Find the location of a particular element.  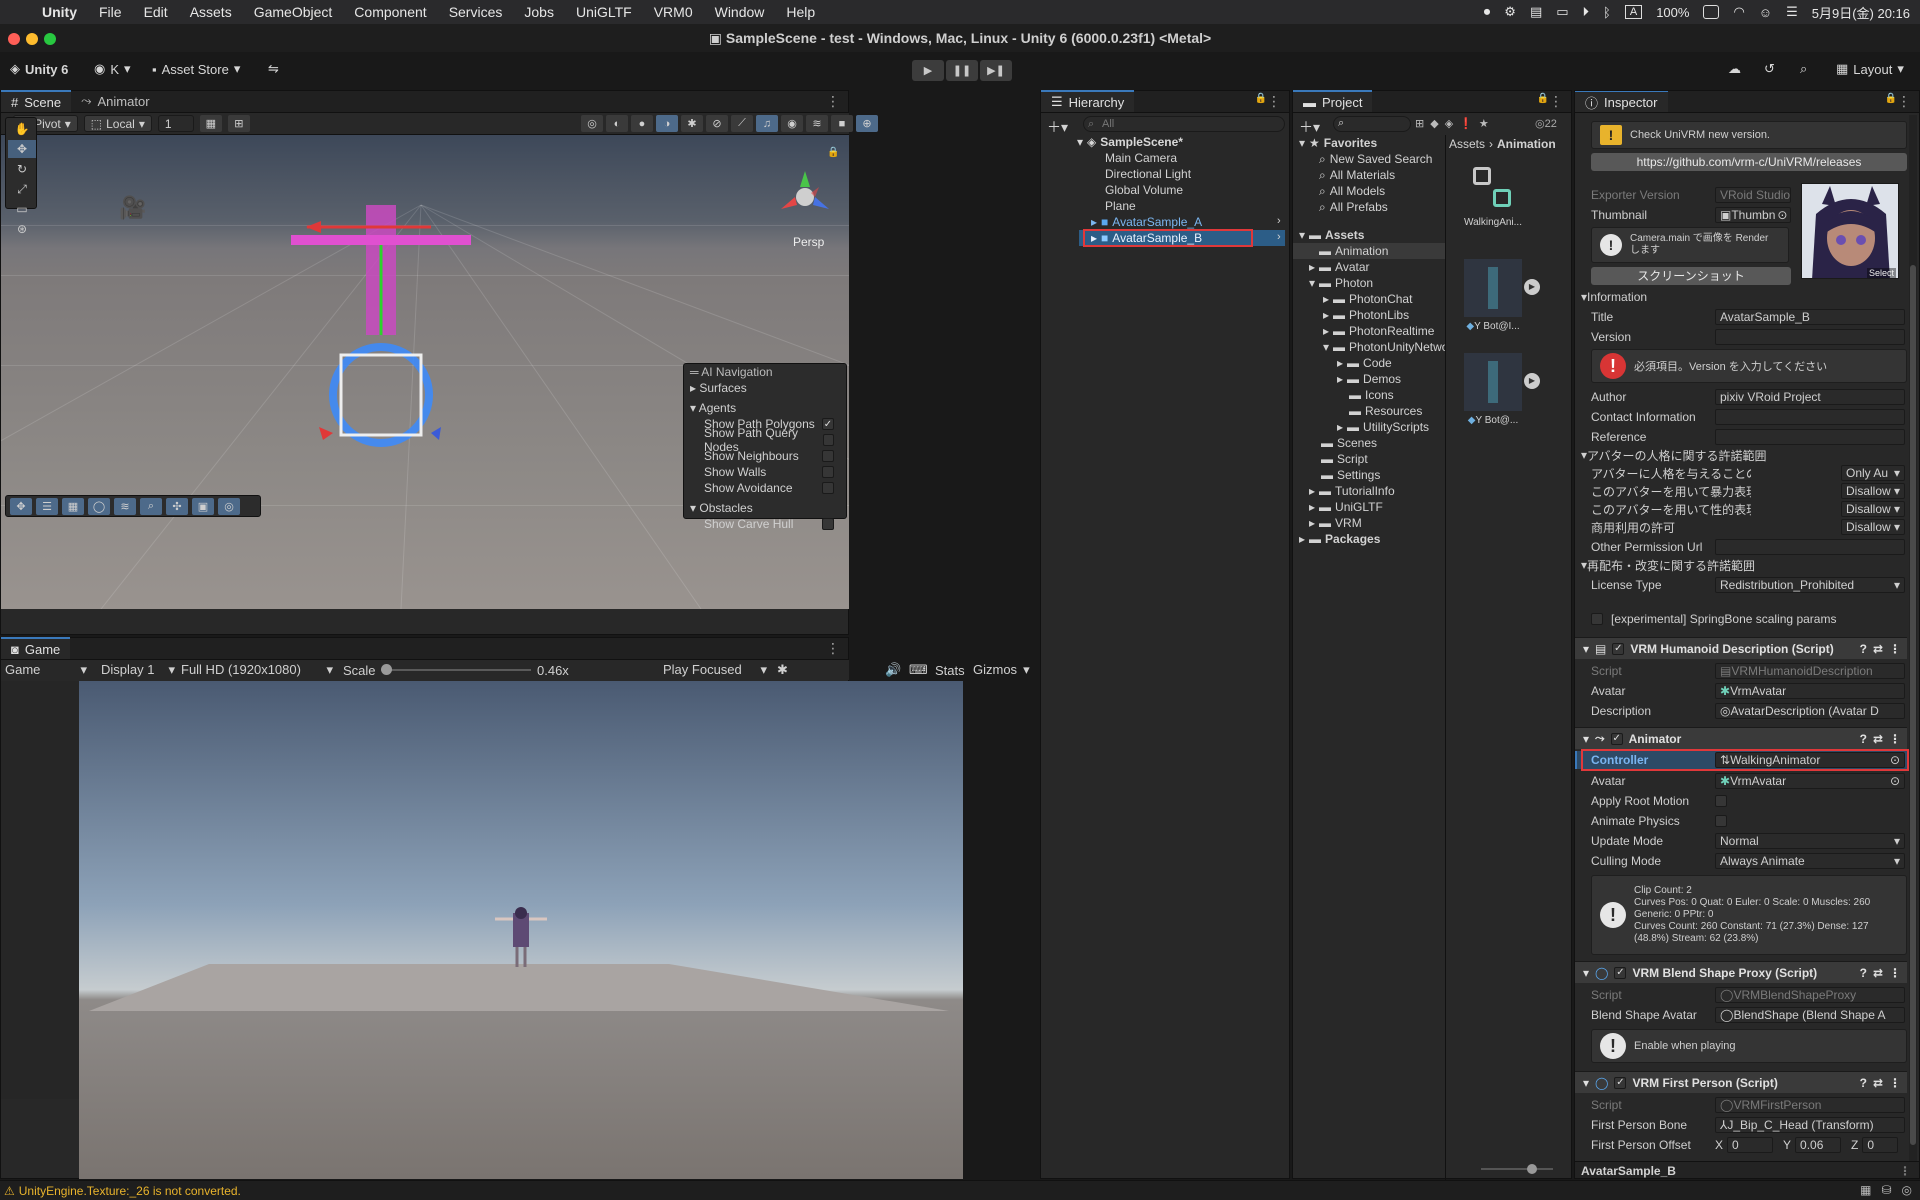

hierarchy-item-directional-light: Directional Light is located at coordinates (1148, 174).